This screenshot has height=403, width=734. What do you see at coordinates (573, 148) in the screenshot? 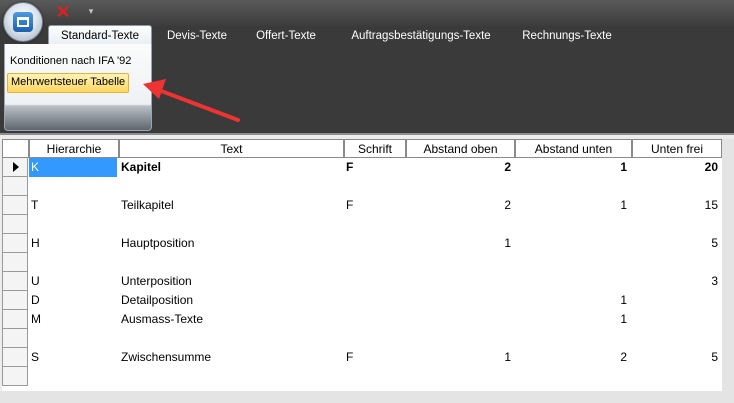
I see `column-header-abstand-unten: Abstand unten` at bounding box center [573, 148].